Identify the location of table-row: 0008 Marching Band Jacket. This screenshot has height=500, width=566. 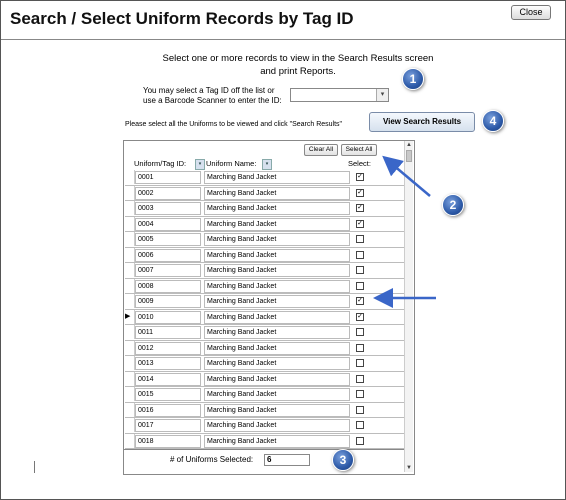
(264, 286).